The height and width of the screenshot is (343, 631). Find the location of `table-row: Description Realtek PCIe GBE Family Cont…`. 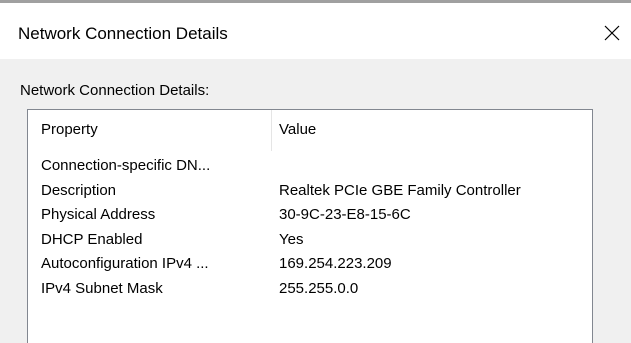

table-row: Description Realtek PCIe GBE Family Cont… is located at coordinates (310, 191).